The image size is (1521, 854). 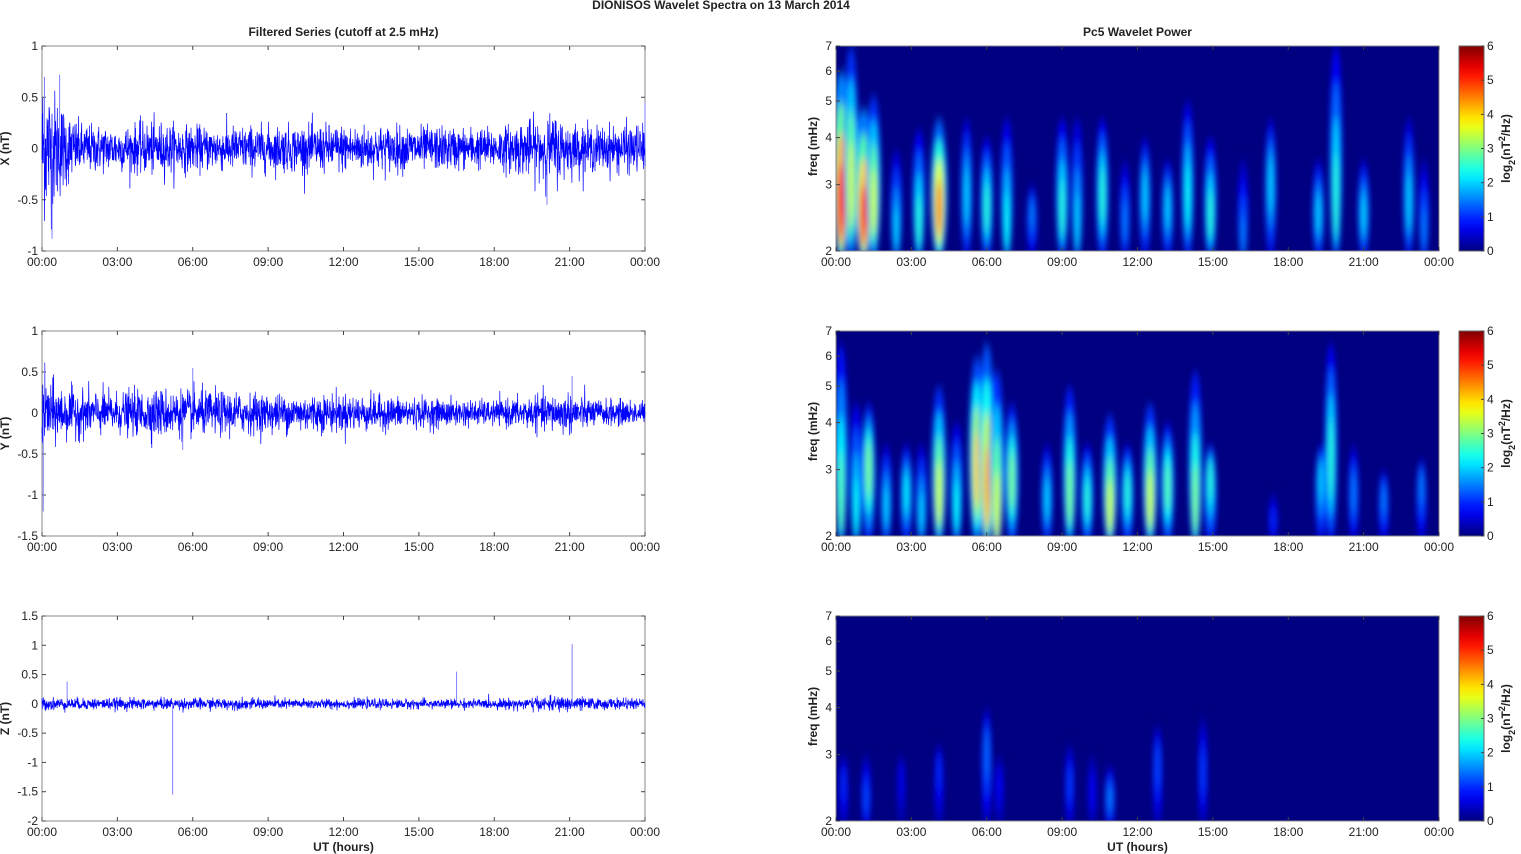 I want to click on y-tick-label: 1.5, so click(x=29, y=616).